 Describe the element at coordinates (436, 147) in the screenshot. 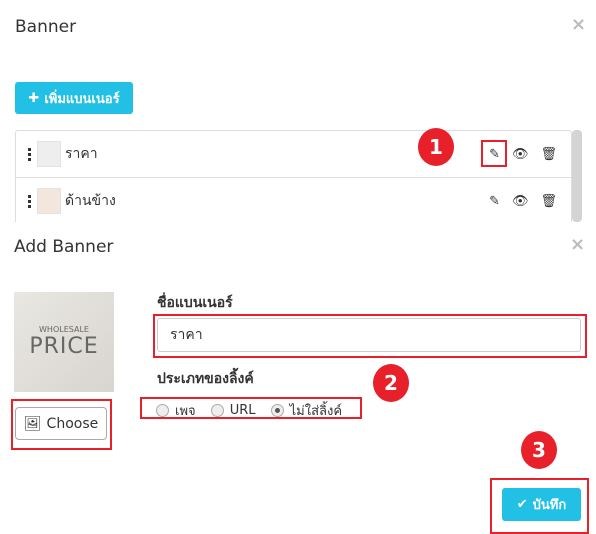

I see `step-badge-1: 1` at that location.